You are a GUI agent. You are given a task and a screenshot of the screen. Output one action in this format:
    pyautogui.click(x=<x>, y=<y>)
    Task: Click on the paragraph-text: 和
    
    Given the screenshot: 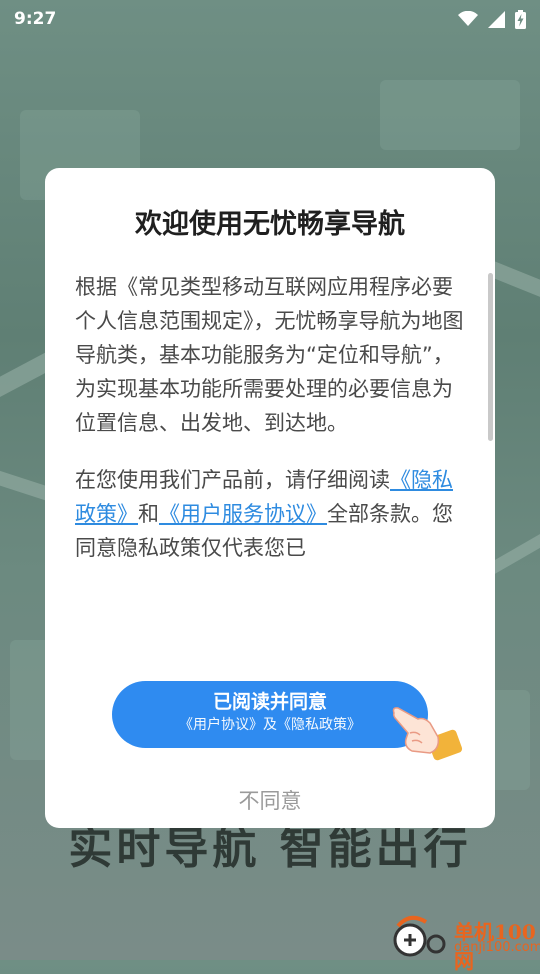 What is the action you would take?
    pyautogui.click(x=148, y=514)
    